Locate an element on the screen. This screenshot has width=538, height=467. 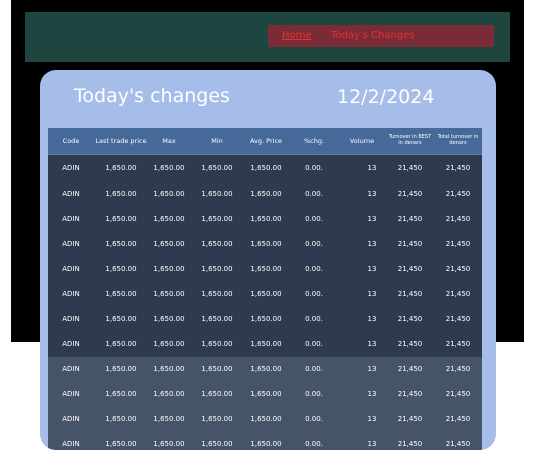
breadcrumb-home-link: Home is located at coordinates (297, 35).